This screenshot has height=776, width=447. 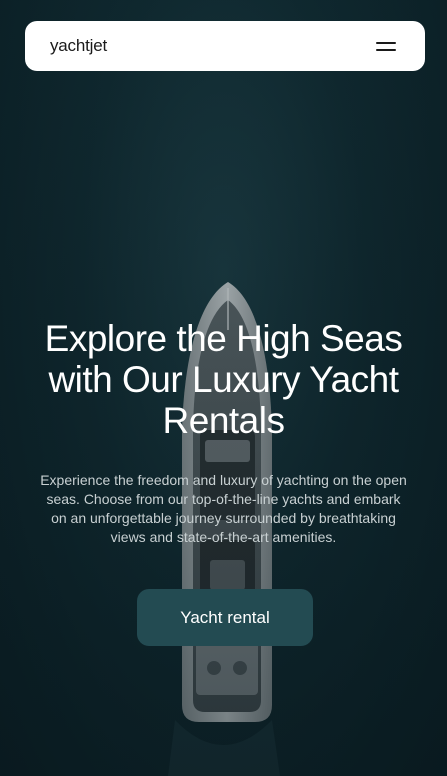 What do you see at coordinates (78, 46) in the screenshot?
I see `brand-logo: yachtjet` at bounding box center [78, 46].